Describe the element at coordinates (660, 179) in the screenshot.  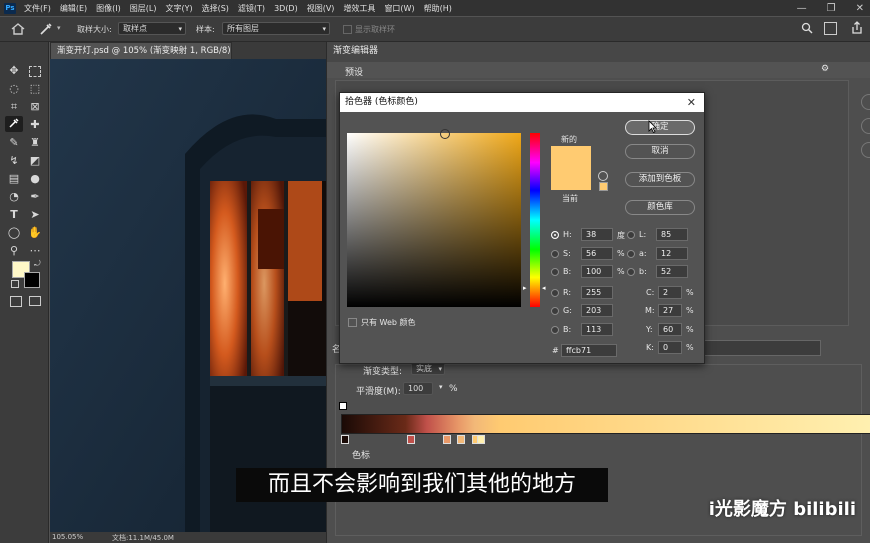
I see `add-to-swatches-button: 添加到色板` at that location.